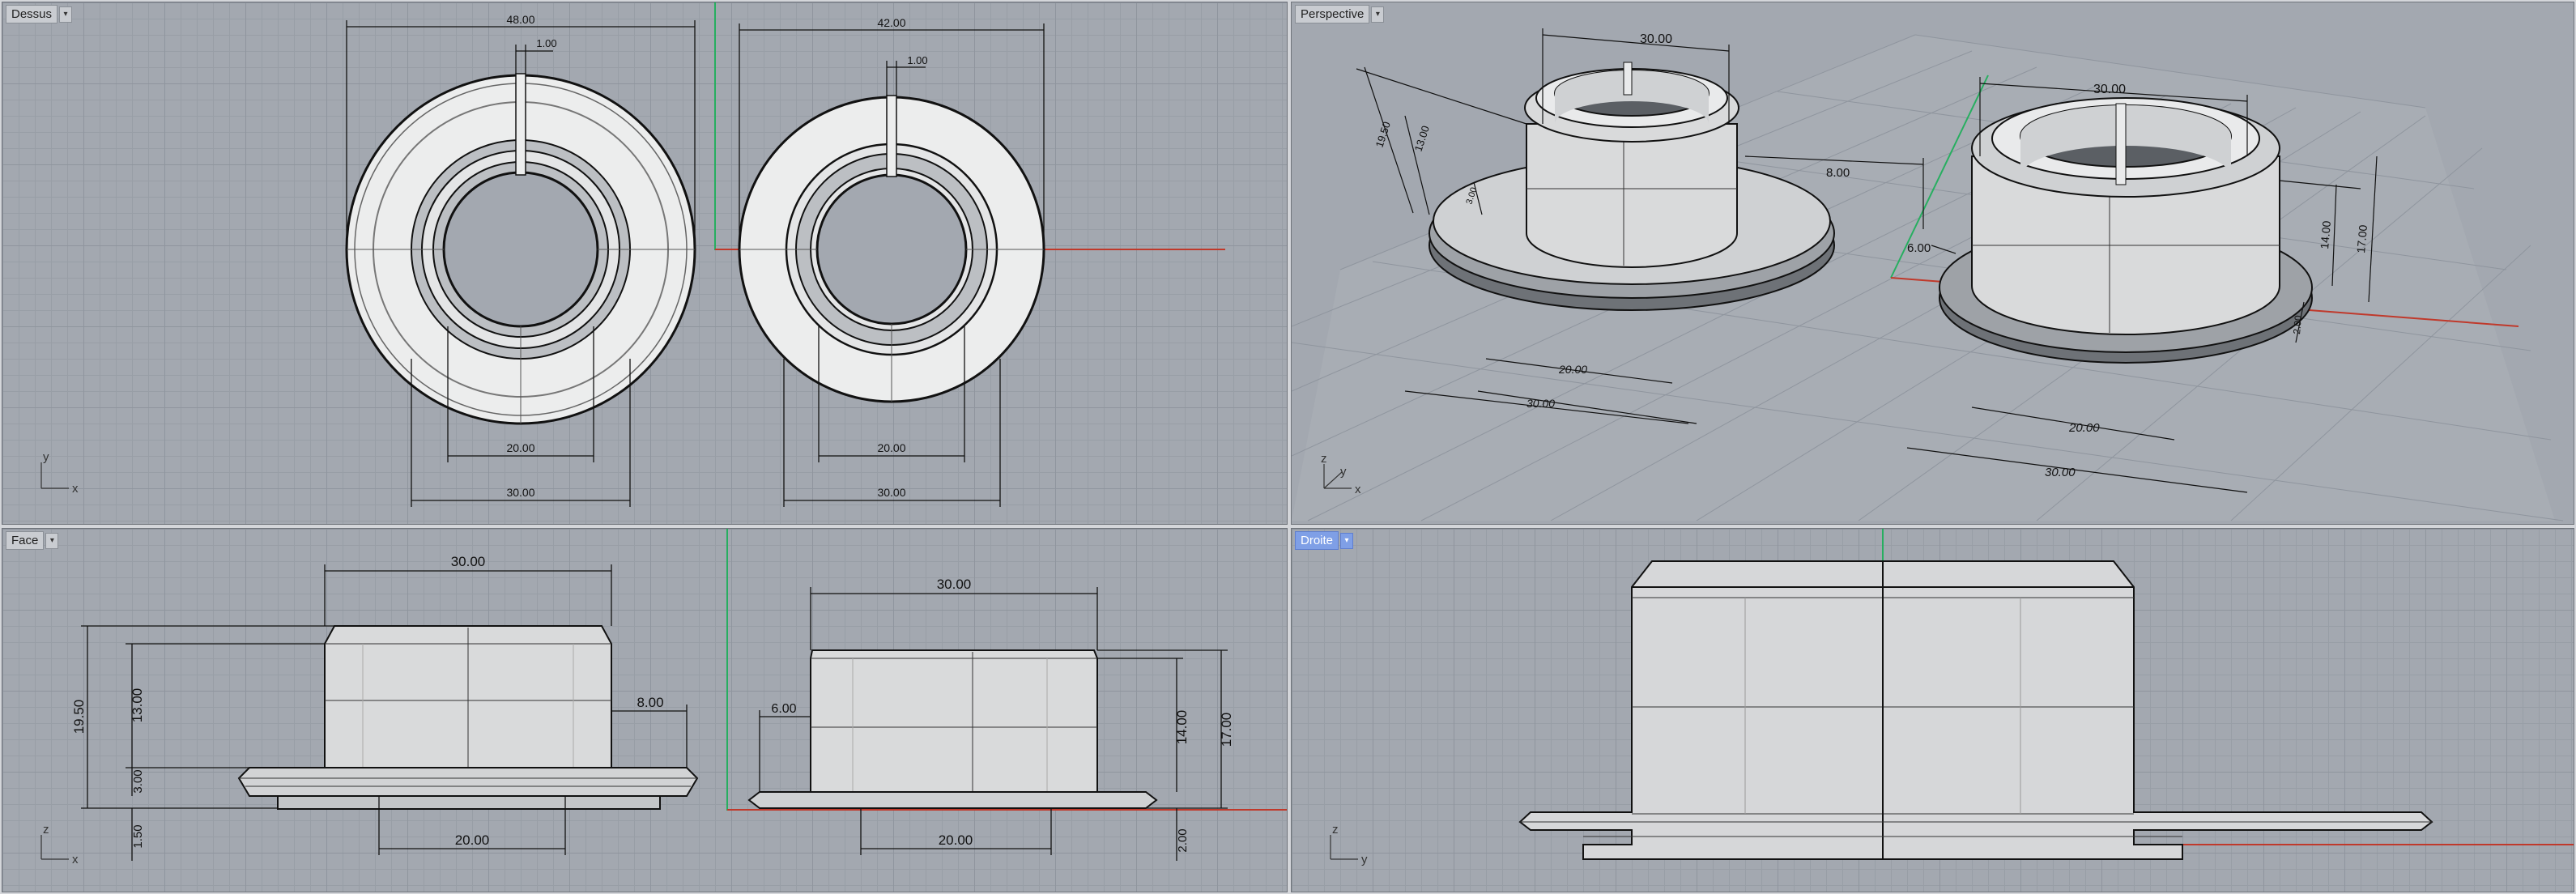 The image size is (2576, 894). I want to click on part-b-perspective, so click(2126, 230).